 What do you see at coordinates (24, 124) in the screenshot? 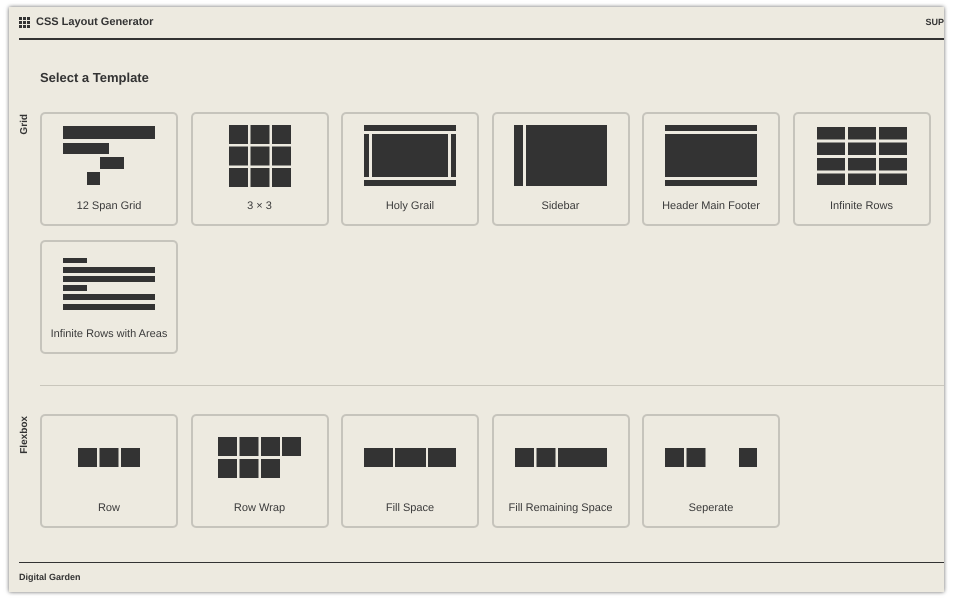
I see `section-label: Grid` at bounding box center [24, 124].